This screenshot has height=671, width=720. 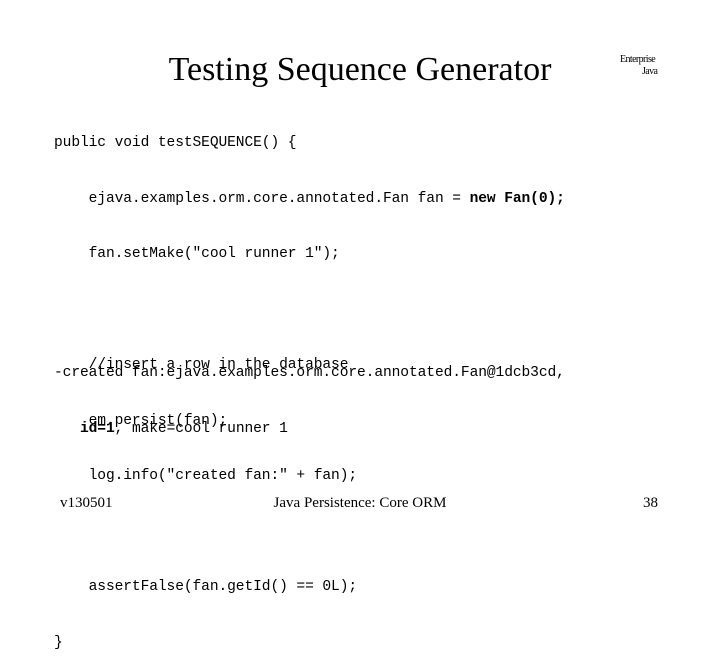 What do you see at coordinates (197, 254) in the screenshot?
I see `code-line: fan.setMake("cool runner 1");` at bounding box center [197, 254].